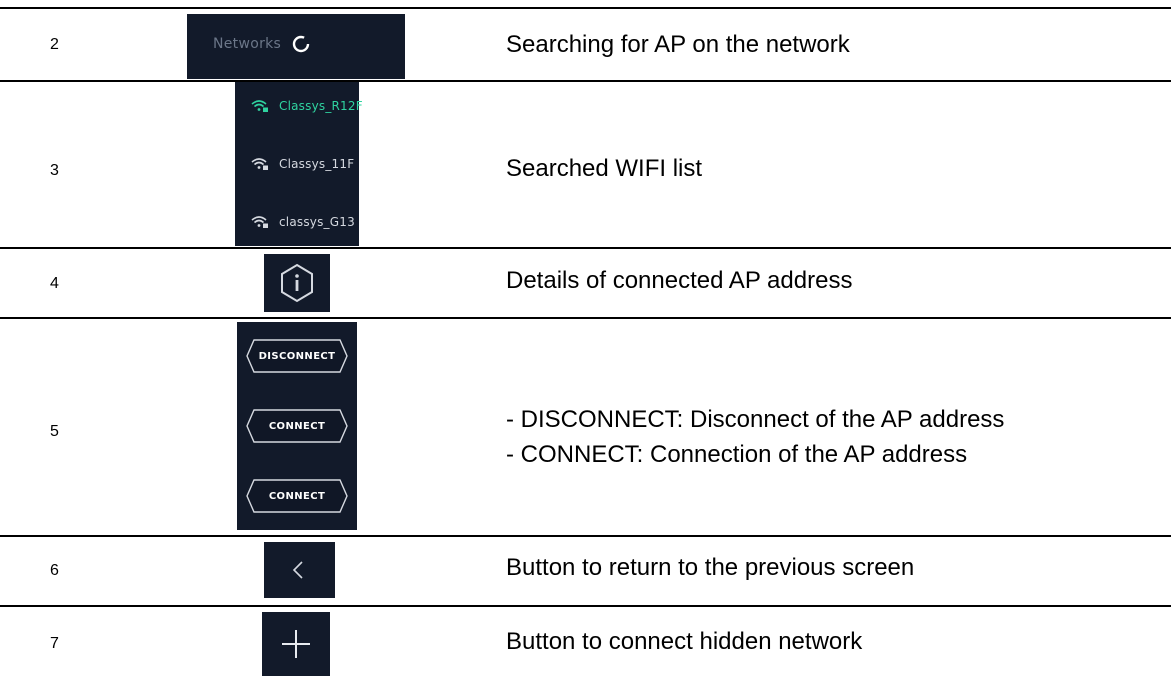 The image size is (1171, 682). I want to click on row-description: Searched WIFI list, so click(604, 168).